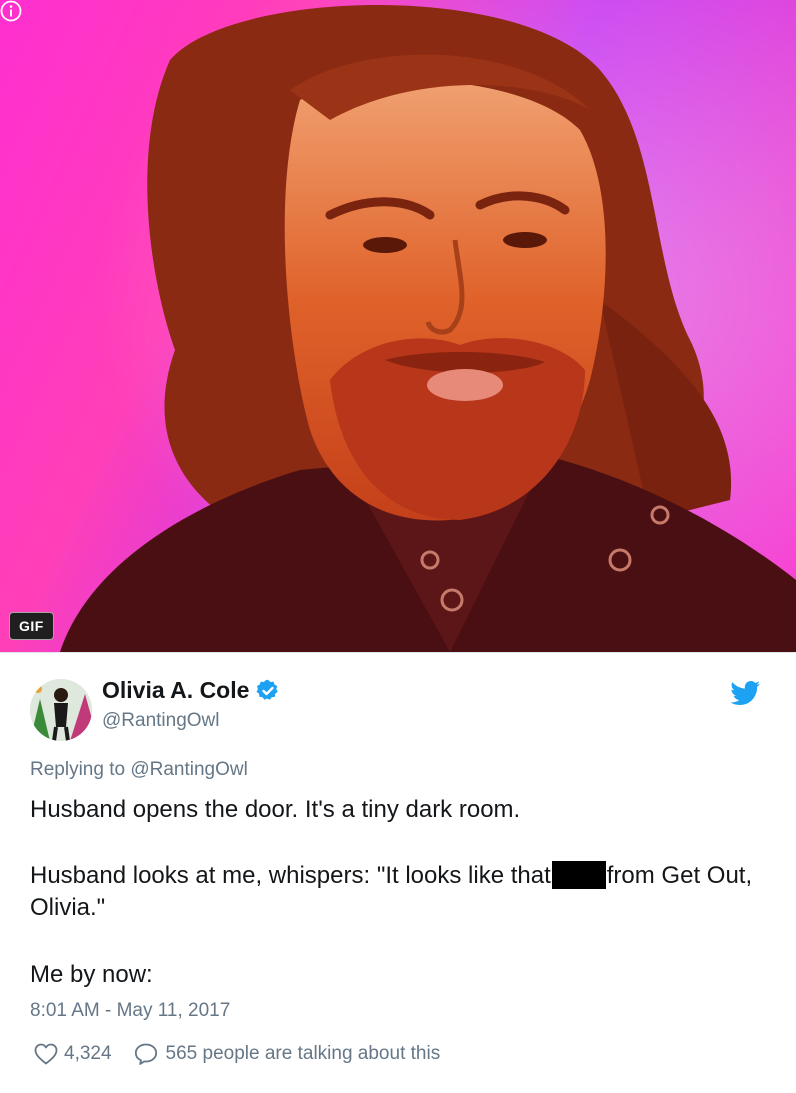 This screenshot has width=796, height=1093. I want to click on avatar, so click(61, 710).